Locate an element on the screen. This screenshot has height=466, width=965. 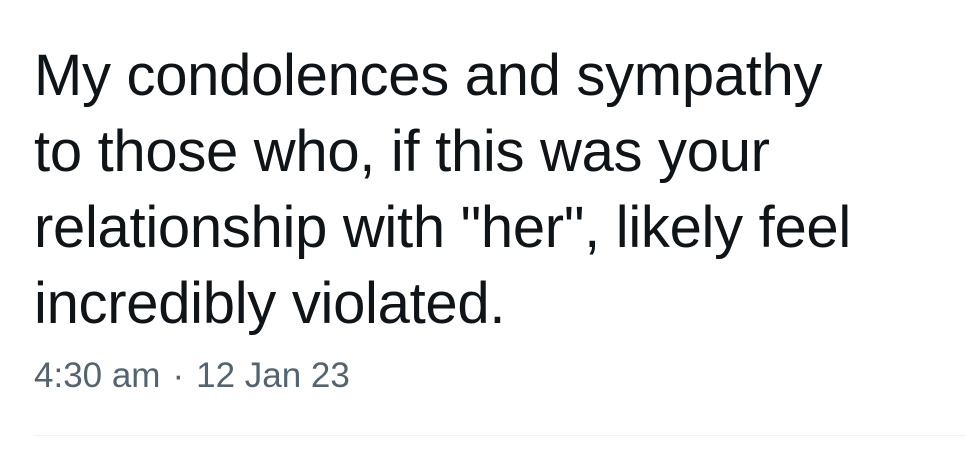
tweet-meta: 4:30 am · 12 Jan 23 is located at coordinates (499, 376).